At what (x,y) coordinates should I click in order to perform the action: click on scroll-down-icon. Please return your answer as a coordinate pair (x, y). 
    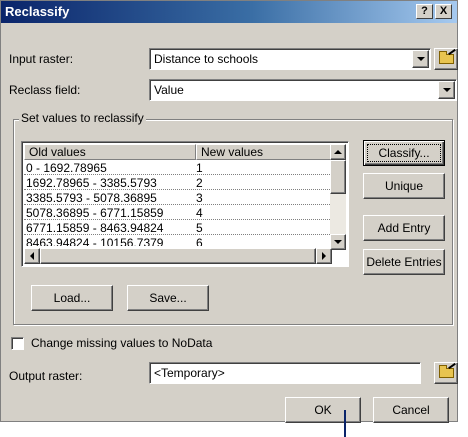
    Looking at the image, I should click on (338, 242).